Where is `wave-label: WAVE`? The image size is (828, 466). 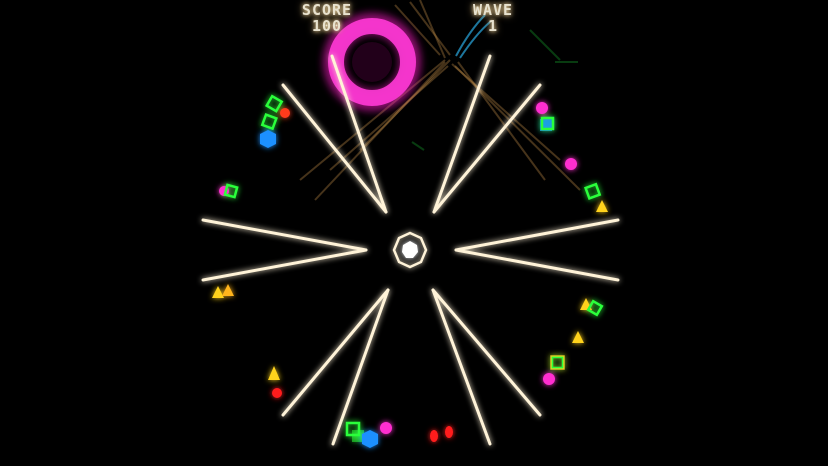
wave-label: WAVE is located at coordinates (493, 10).